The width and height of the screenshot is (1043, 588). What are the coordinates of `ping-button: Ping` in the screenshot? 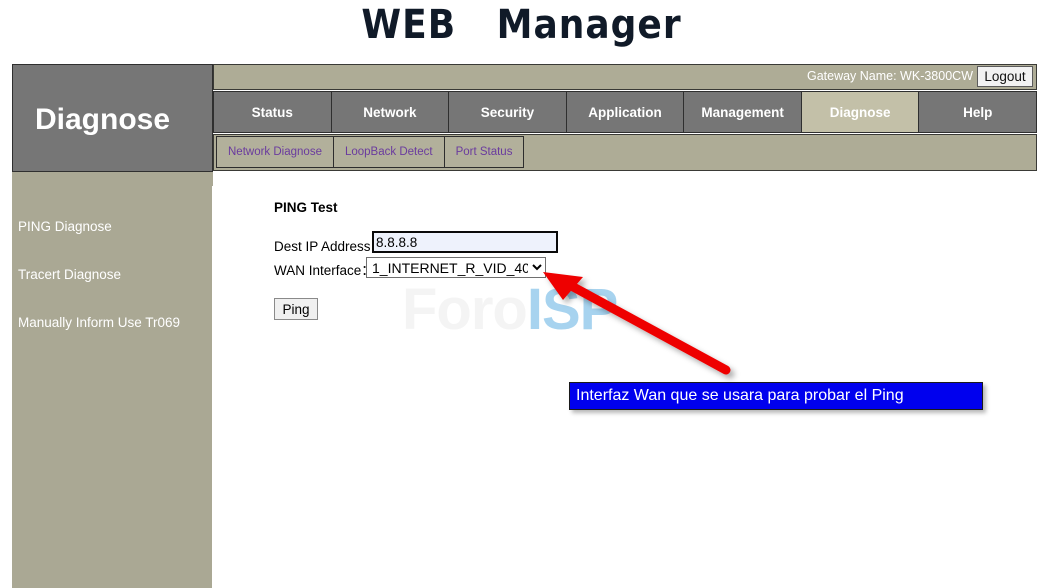 It's located at (296, 309).